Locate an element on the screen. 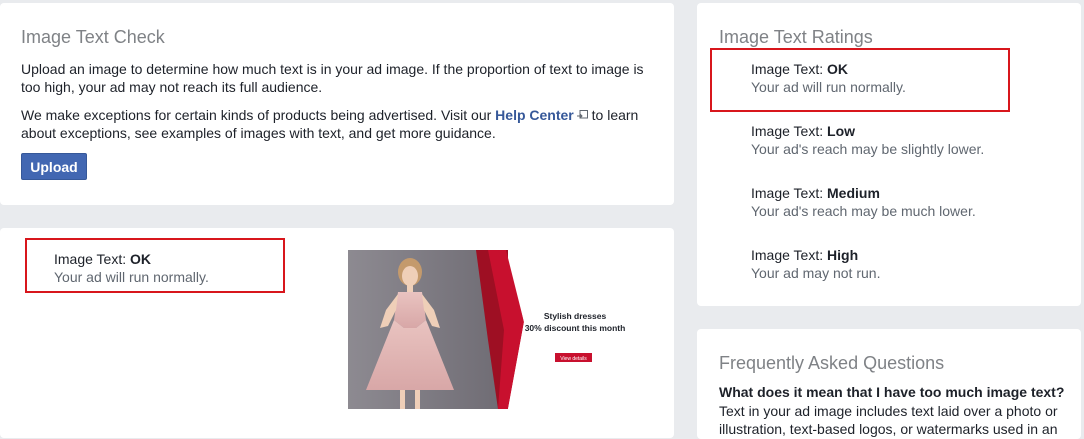 The image size is (1084, 439). ad-headline-line1: Stylish dresses is located at coordinates (575, 316).